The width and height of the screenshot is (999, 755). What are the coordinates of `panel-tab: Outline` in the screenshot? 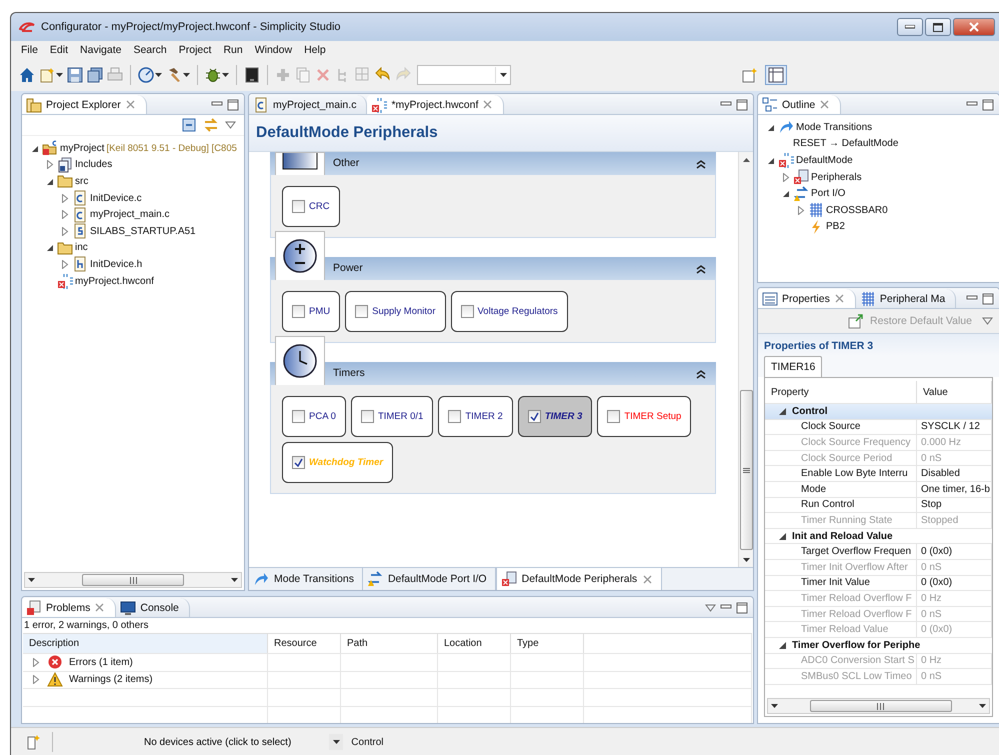 It's located at (800, 104).